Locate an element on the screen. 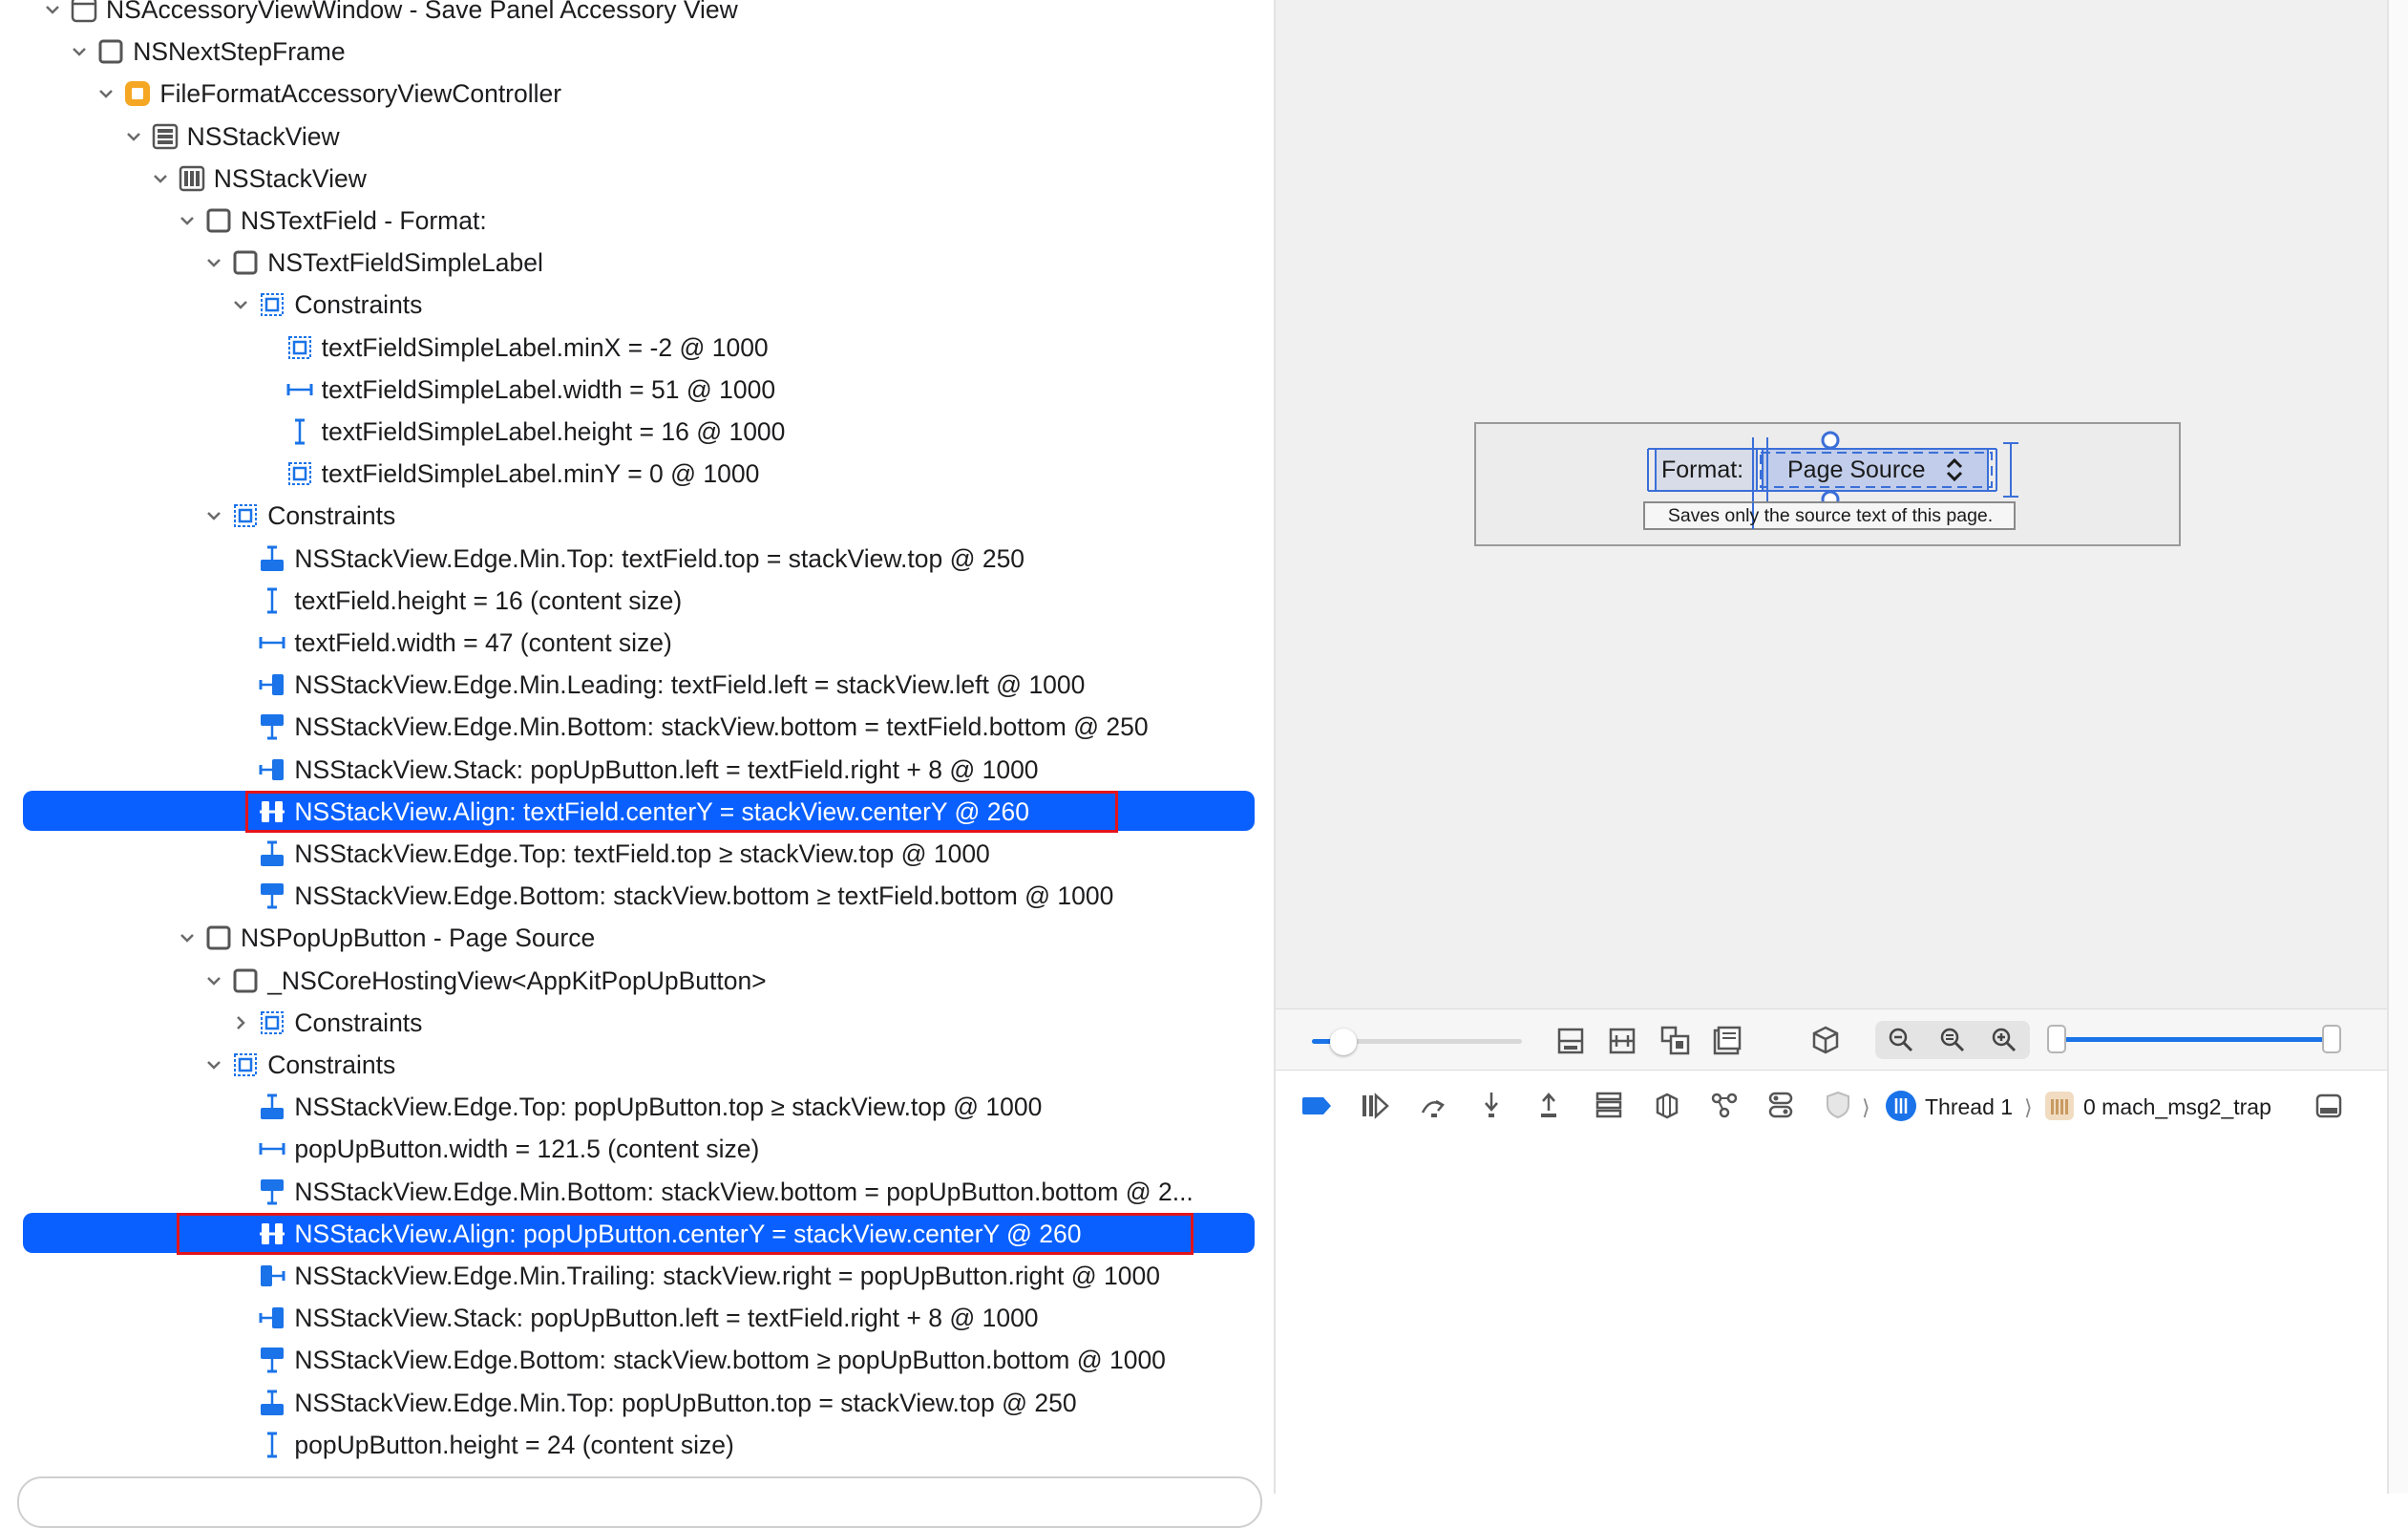 The width and height of the screenshot is (2408, 1528). outline-row-label: Constraints is located at coordinates (331, 1064).